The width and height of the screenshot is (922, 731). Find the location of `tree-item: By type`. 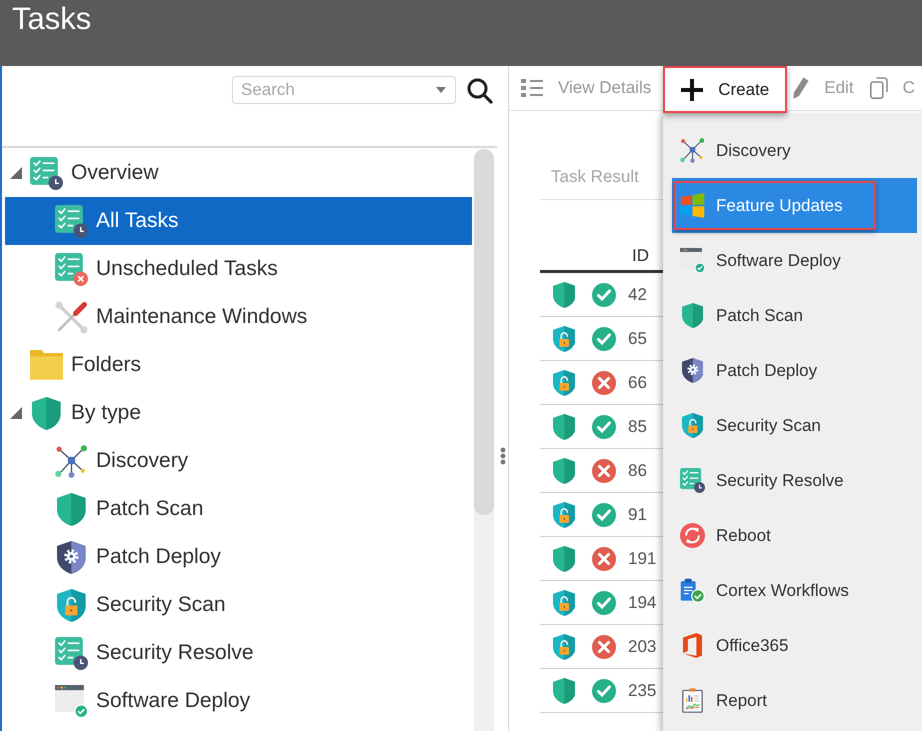

tree-item: By type is located at coordinates (238, 413).